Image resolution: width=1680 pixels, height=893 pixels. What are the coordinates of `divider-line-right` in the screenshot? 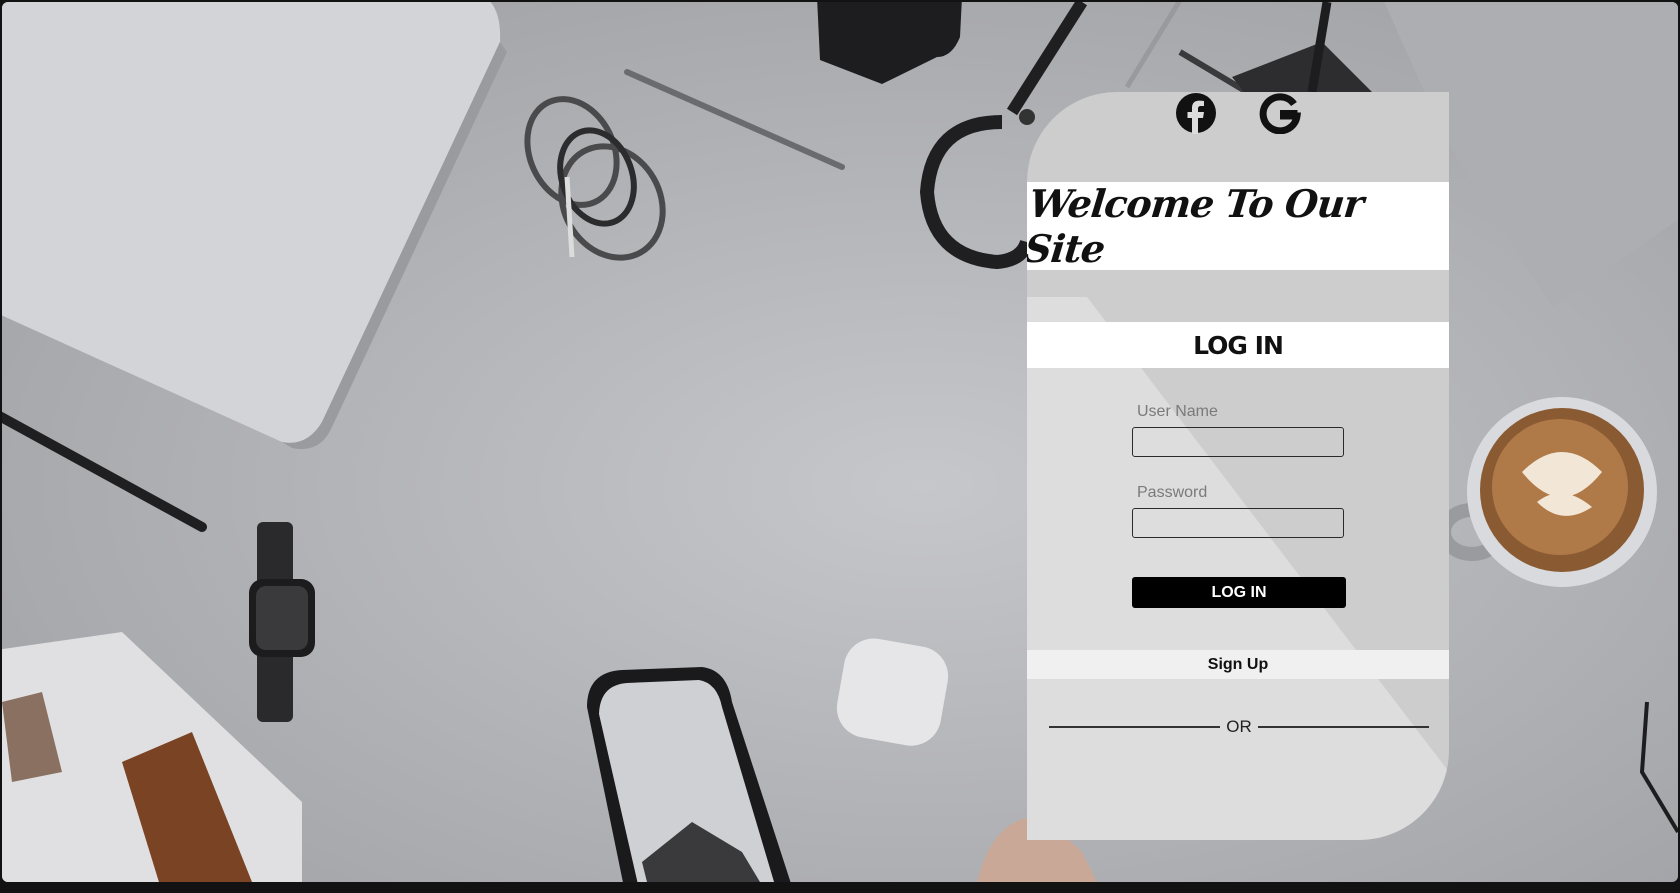 It's located at (1343, 727).